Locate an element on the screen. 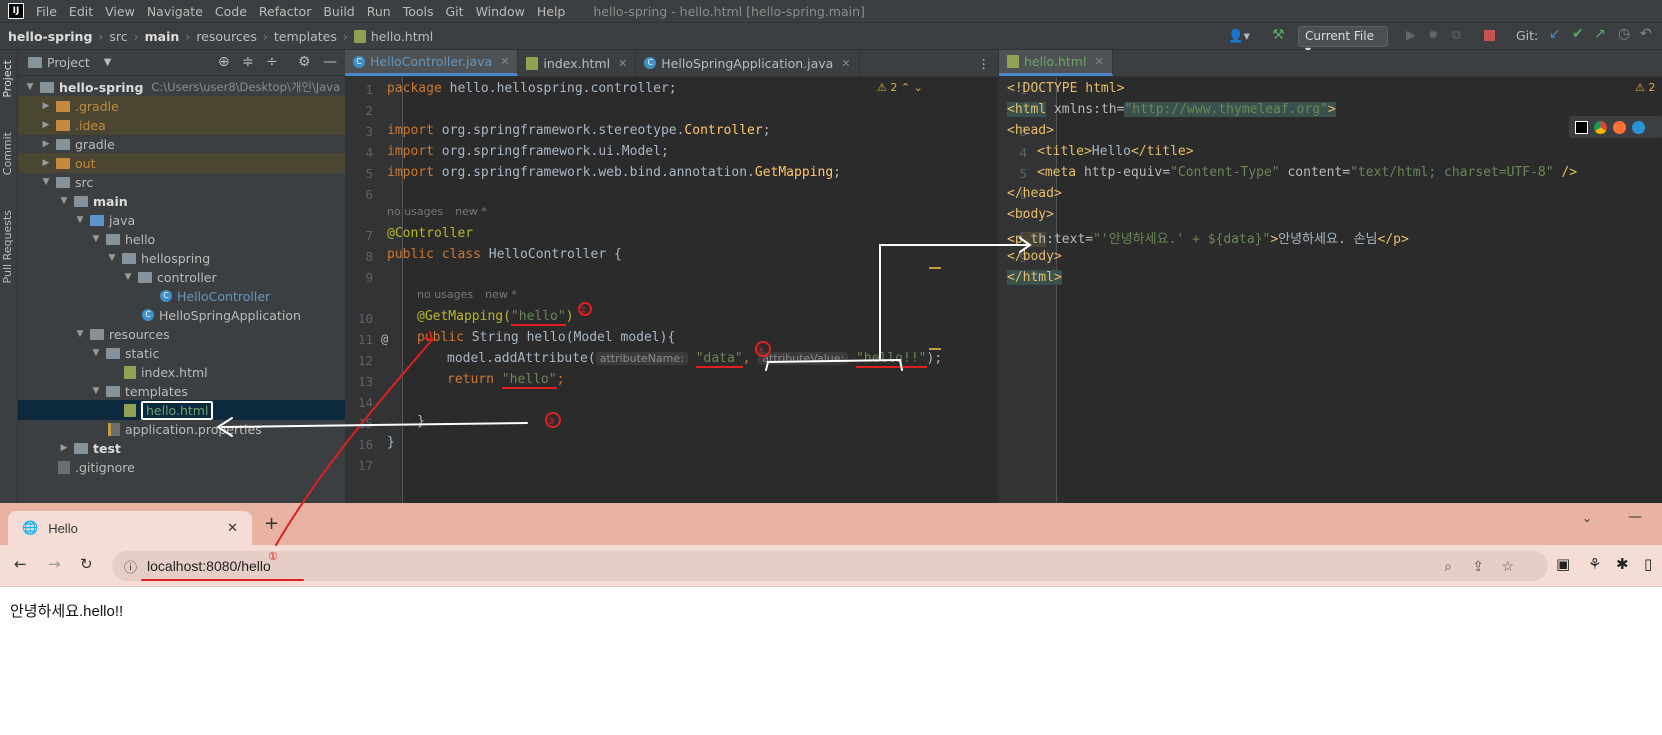  white-arrow-to-template is located at coordinates (374, 425).